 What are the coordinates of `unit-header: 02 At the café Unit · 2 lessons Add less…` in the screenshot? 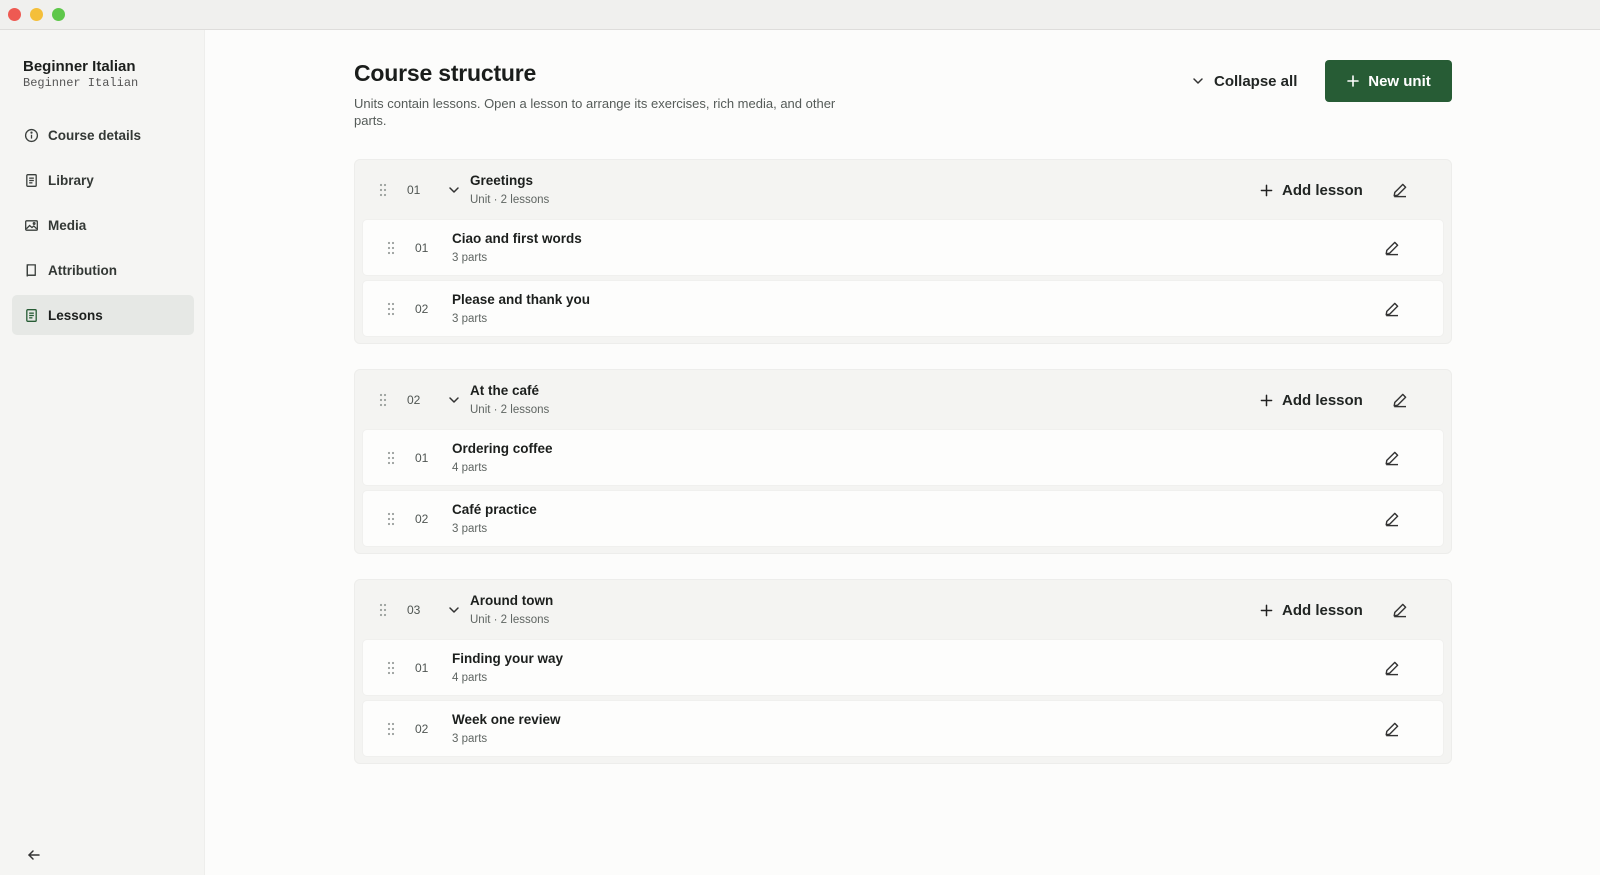 It's located at (903, 400).